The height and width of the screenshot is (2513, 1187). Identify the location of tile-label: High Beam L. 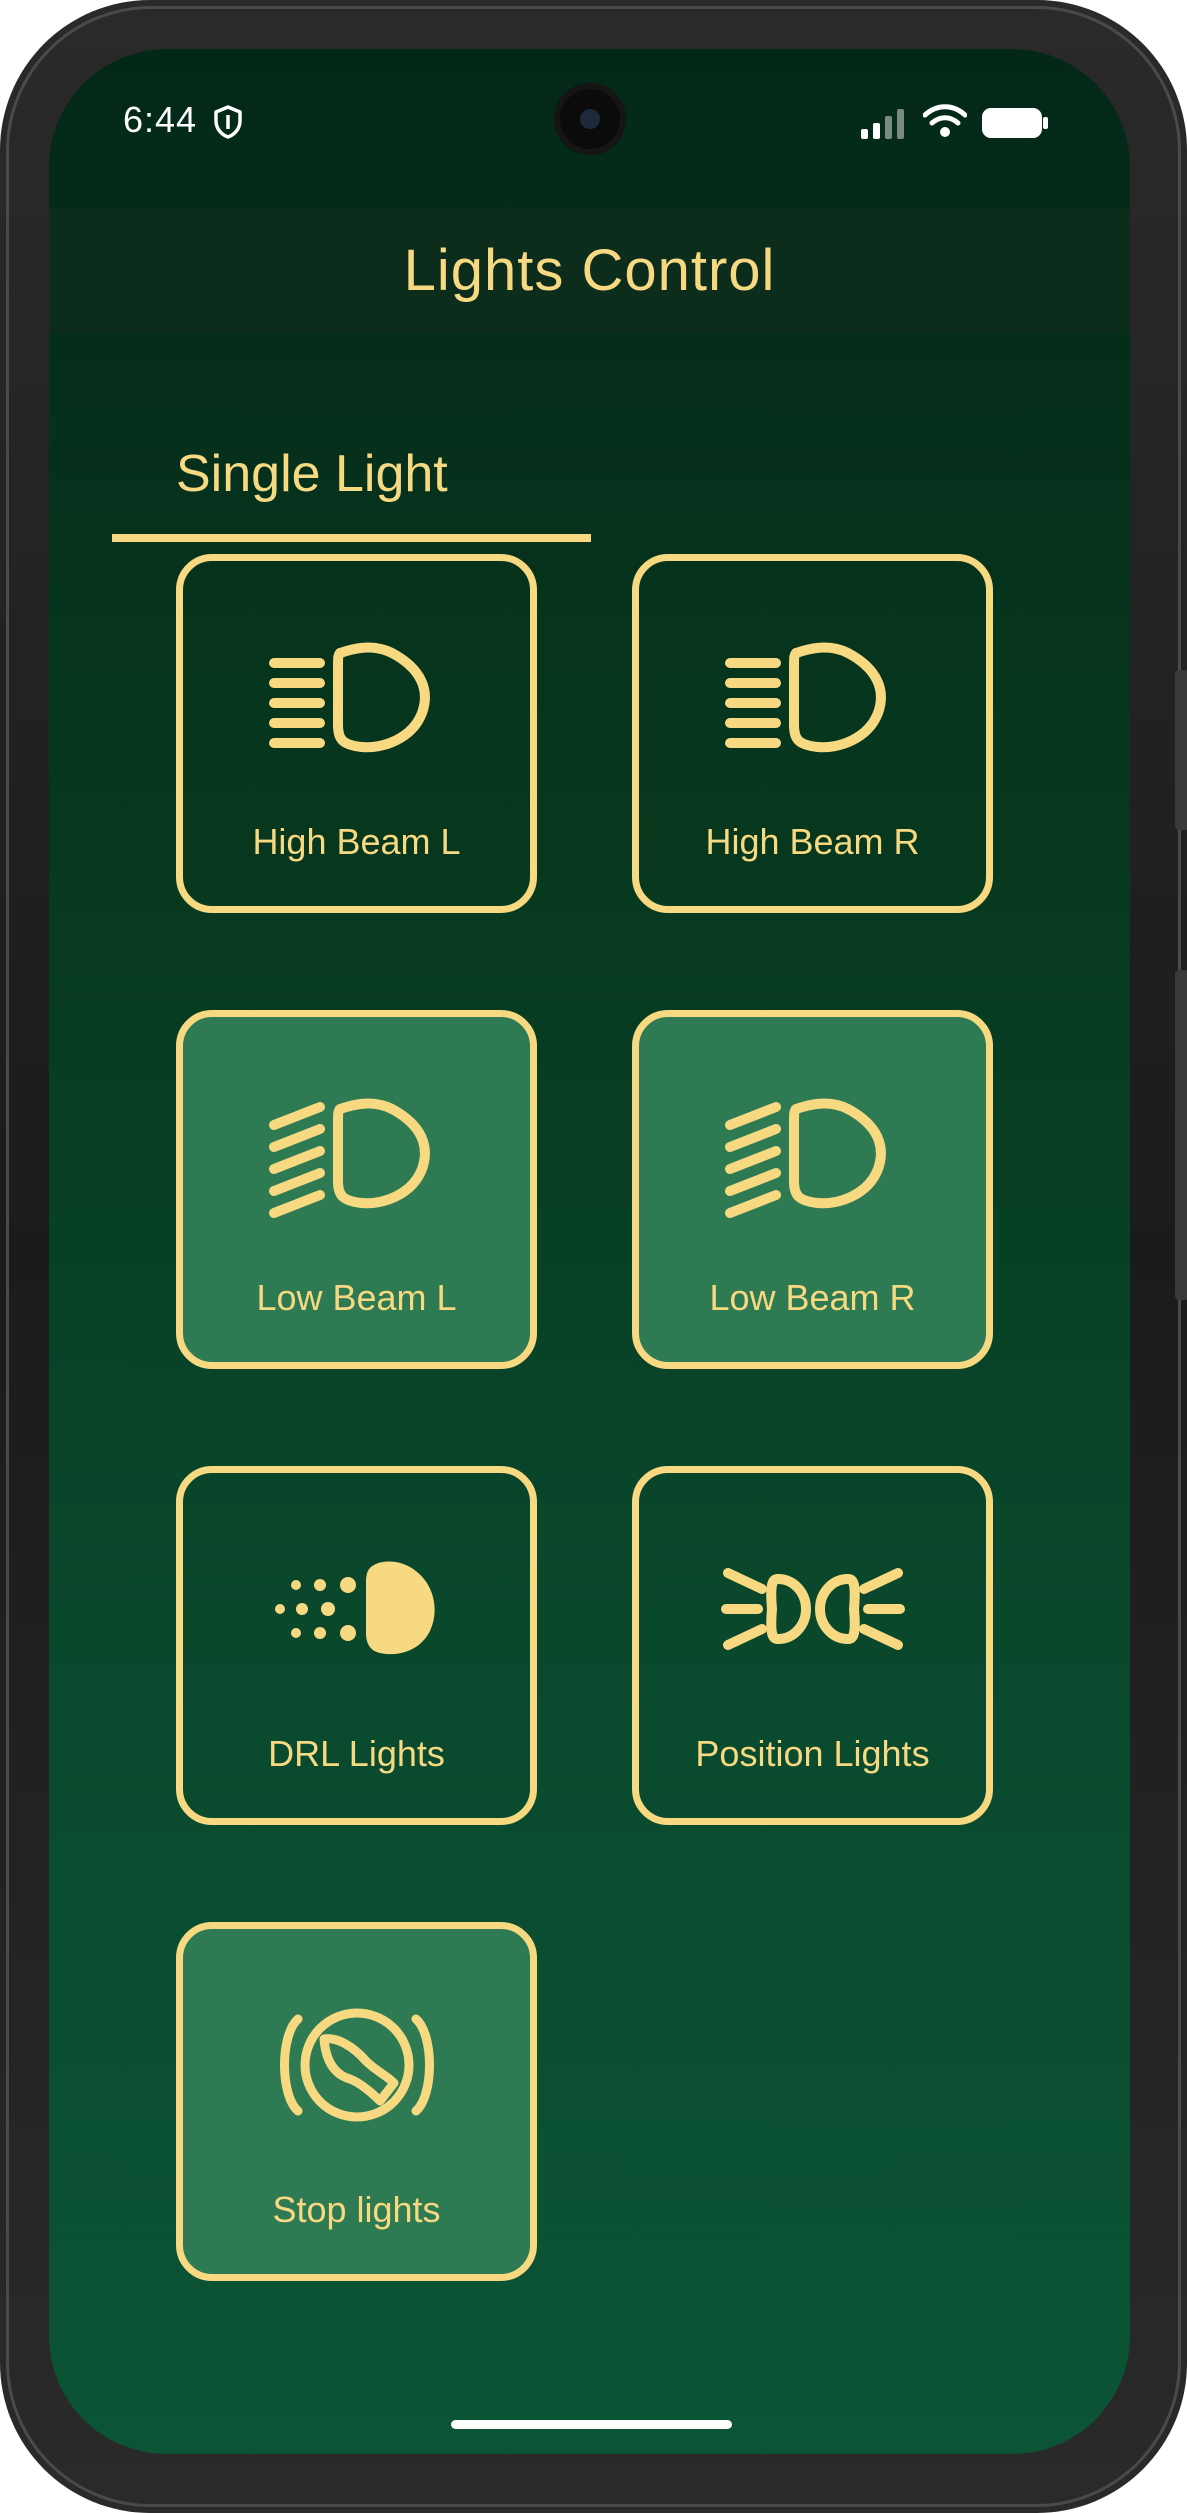
(356, 841).